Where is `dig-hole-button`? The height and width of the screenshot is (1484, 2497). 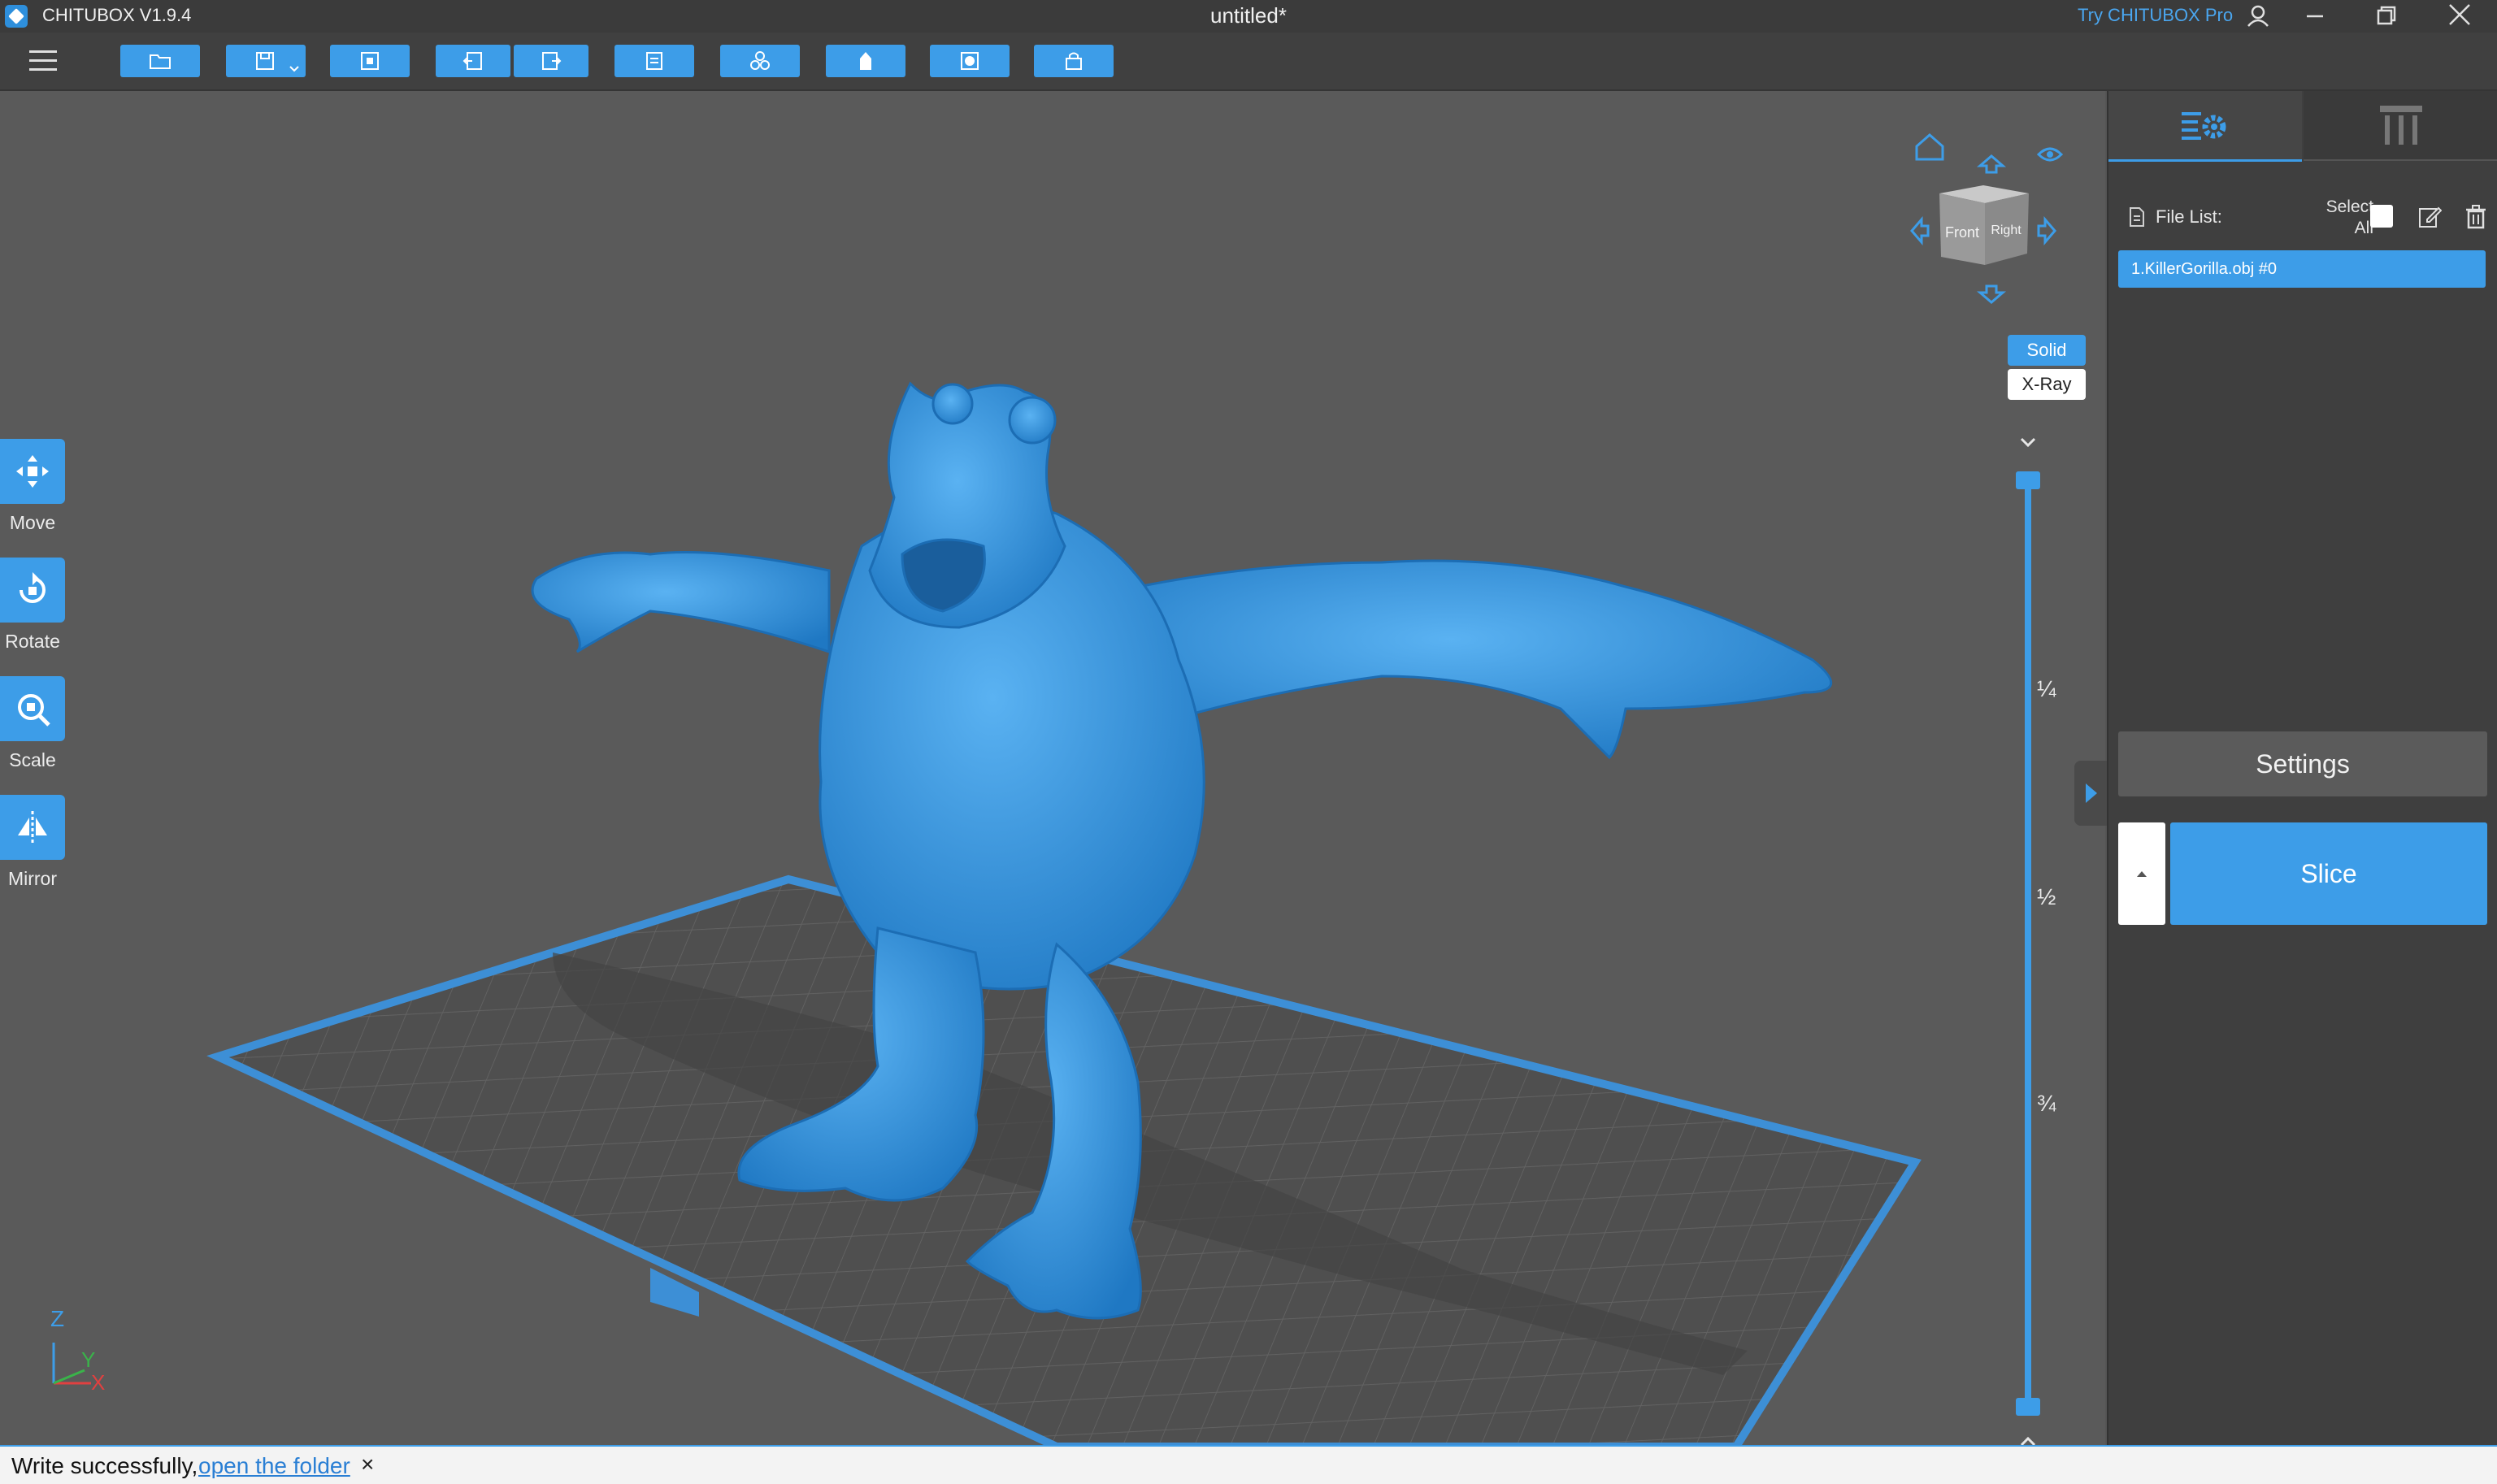
dig-hole-button is located at coordinates (970, 61).